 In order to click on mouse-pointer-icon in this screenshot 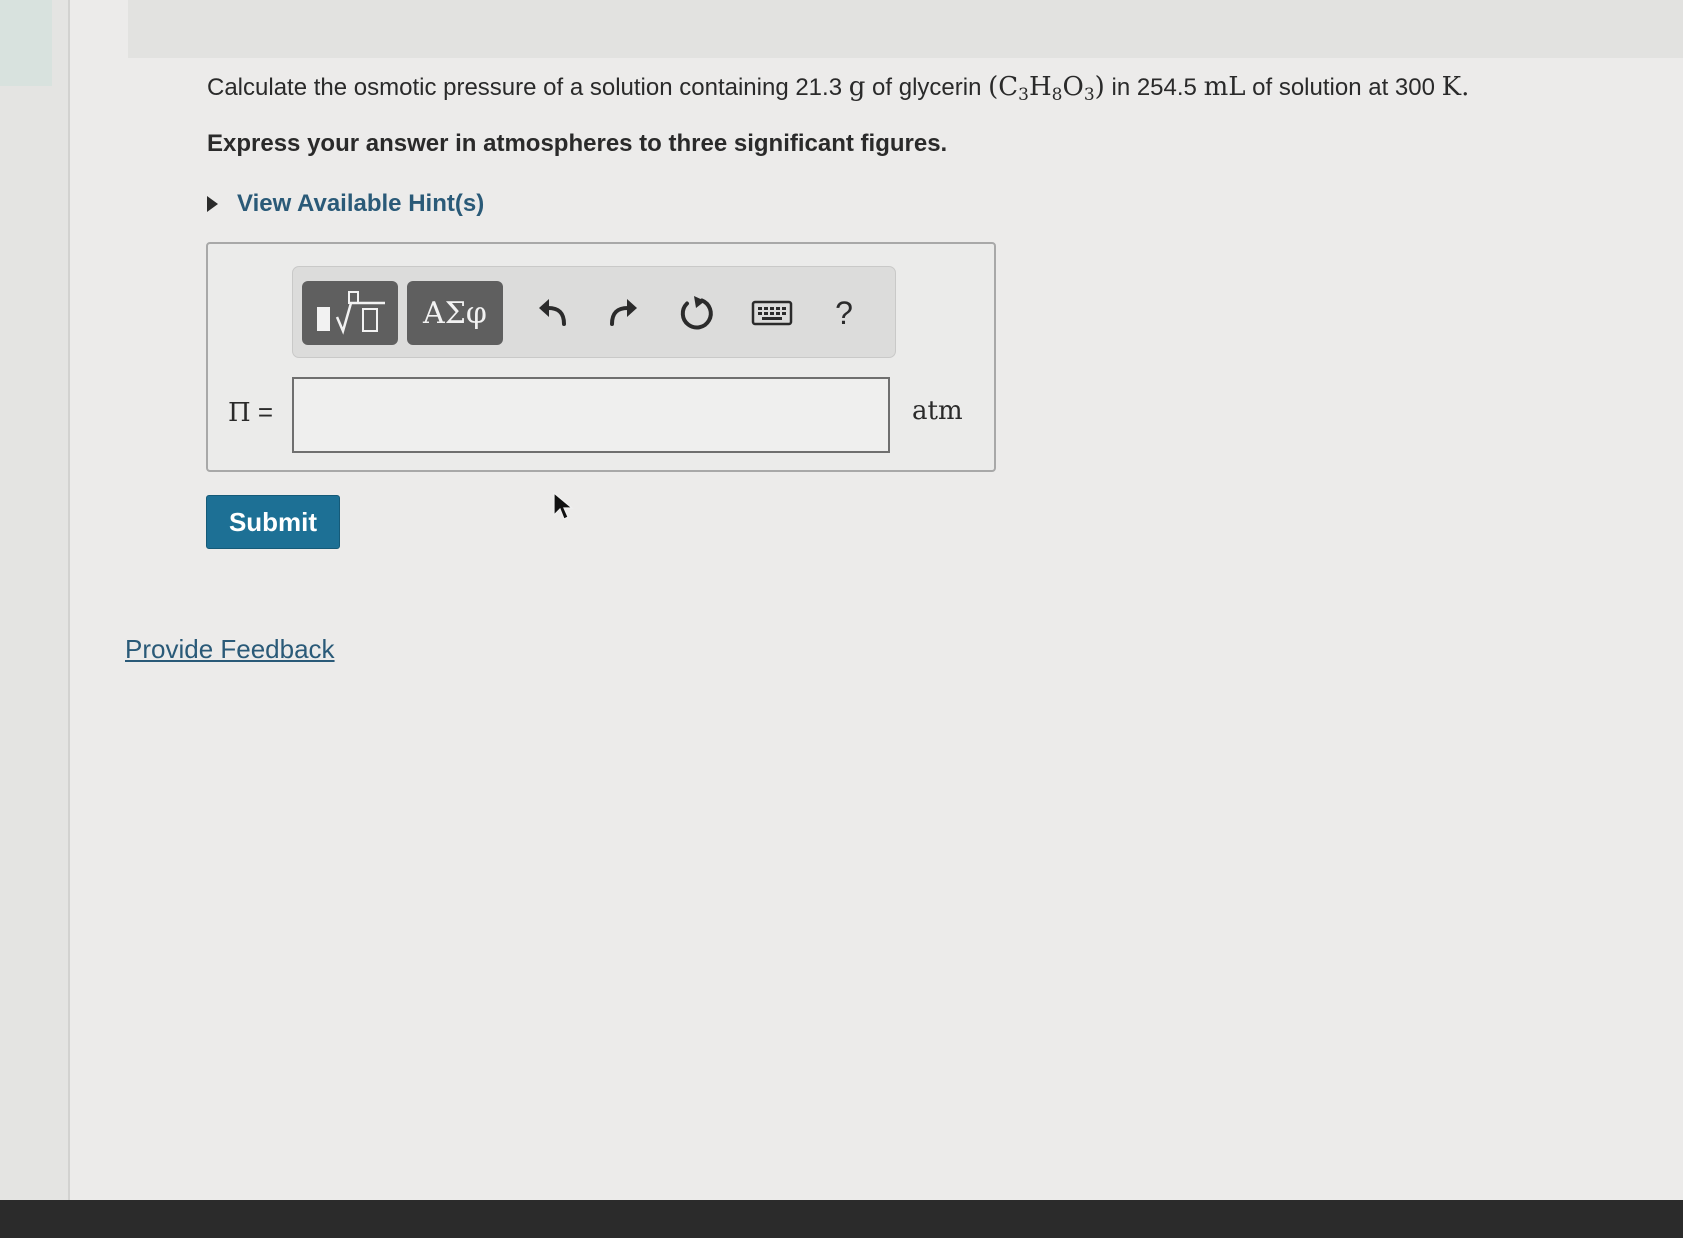, I will do `click(563, 505)`.